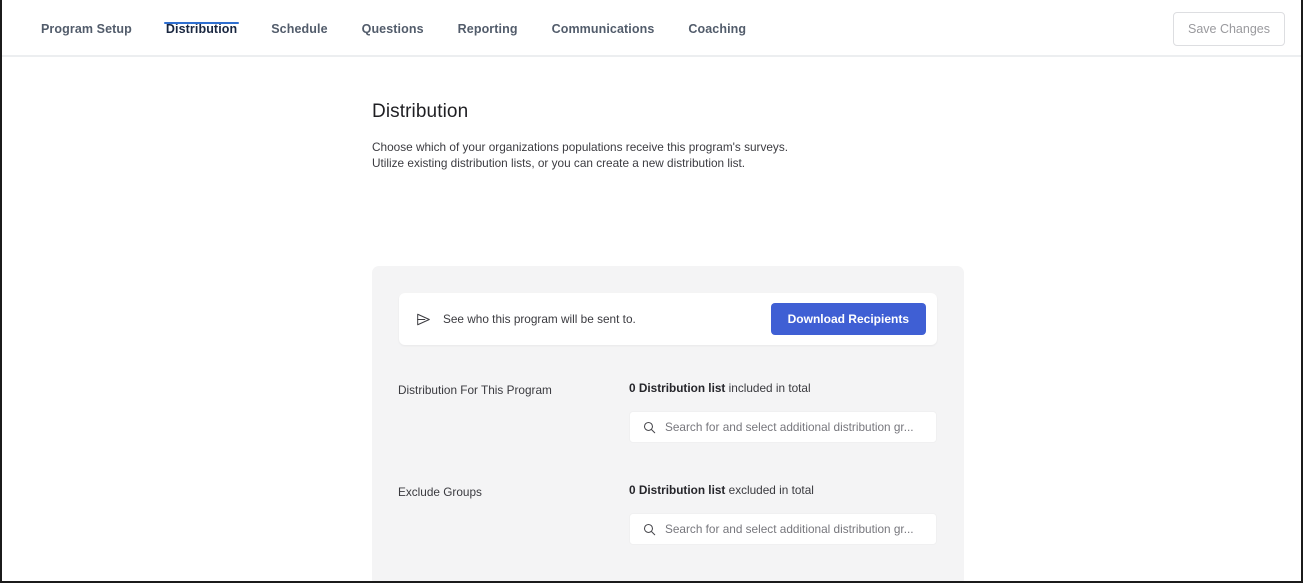  I want to click on send-icon, so click(423, 319).